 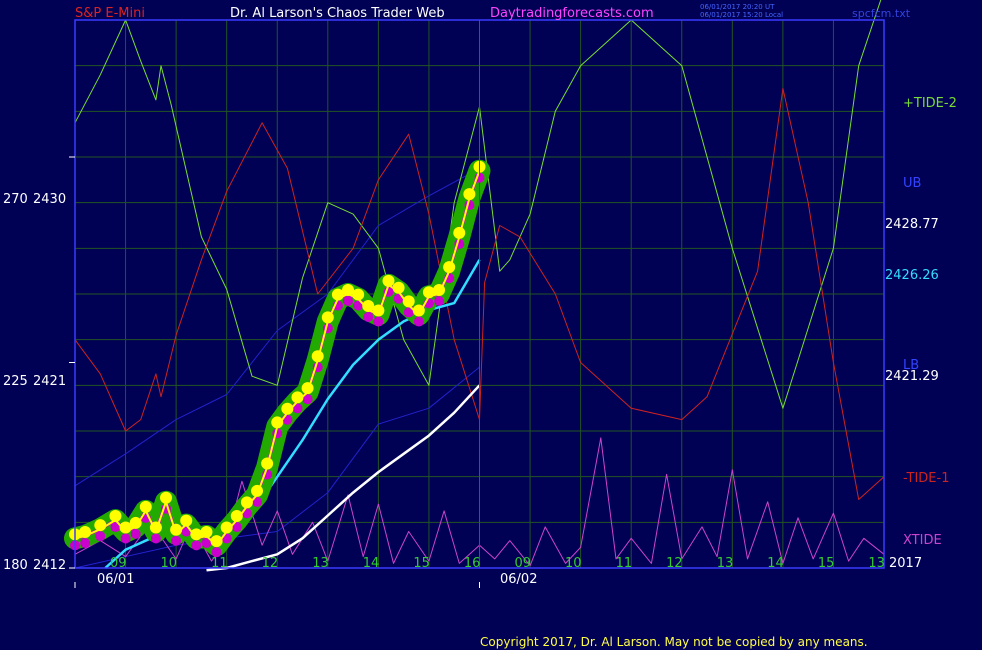 I want to click on fast-average-value-label: 2426.26, so click(x=912, y=275).